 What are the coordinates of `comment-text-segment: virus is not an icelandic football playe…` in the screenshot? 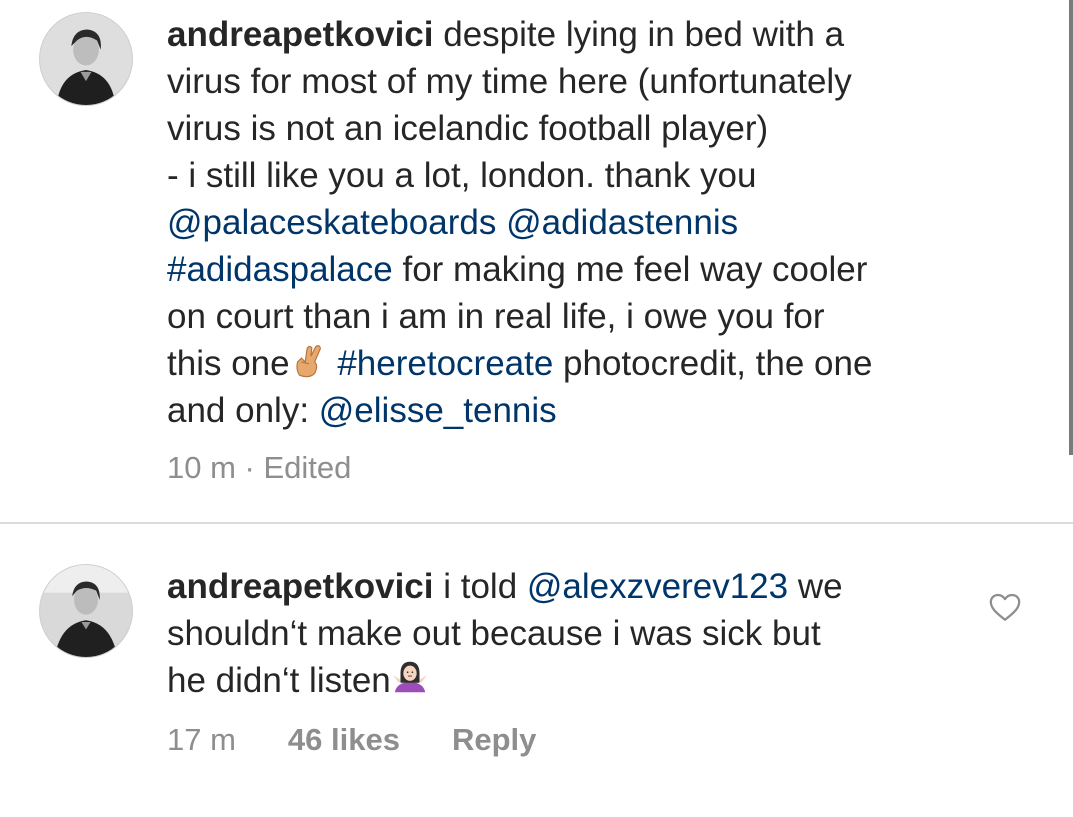 It's located at (468, 128).